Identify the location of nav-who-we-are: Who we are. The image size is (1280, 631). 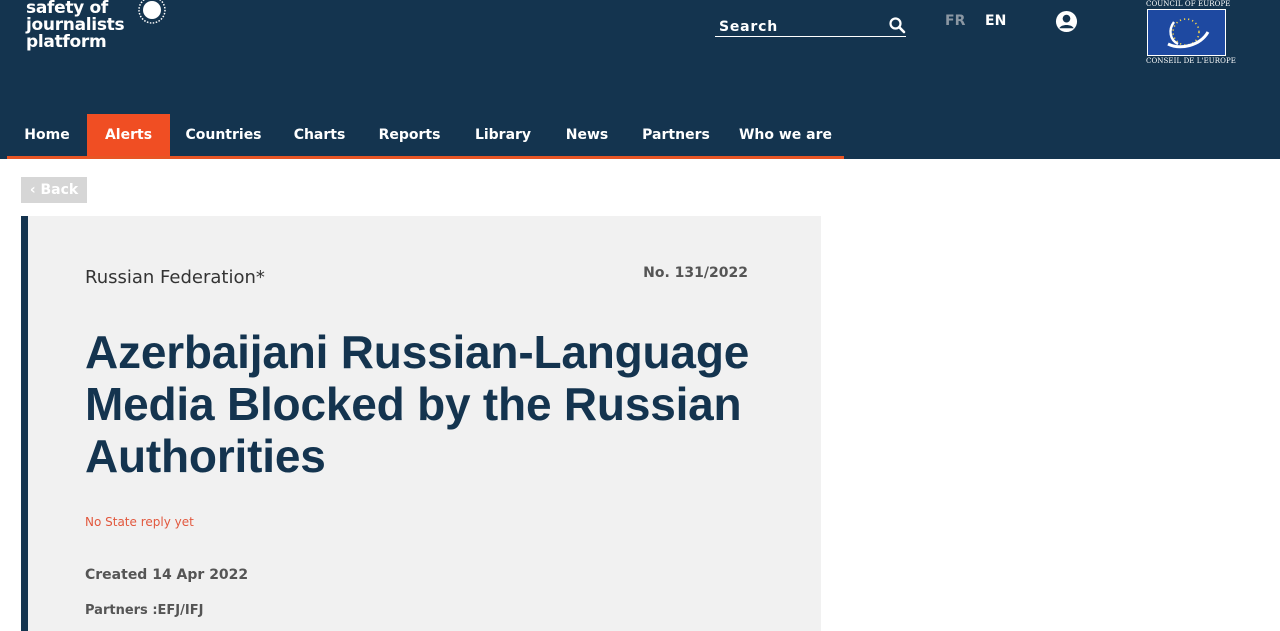
(785, 135).